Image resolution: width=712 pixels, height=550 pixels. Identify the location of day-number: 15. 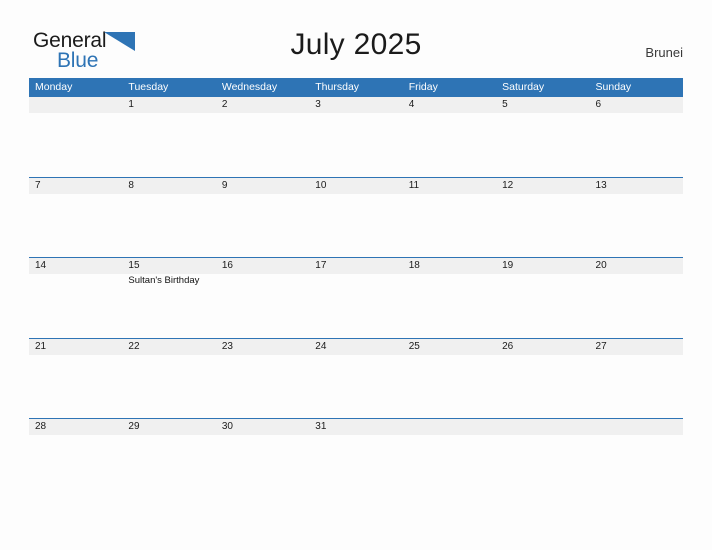
(168, 266).